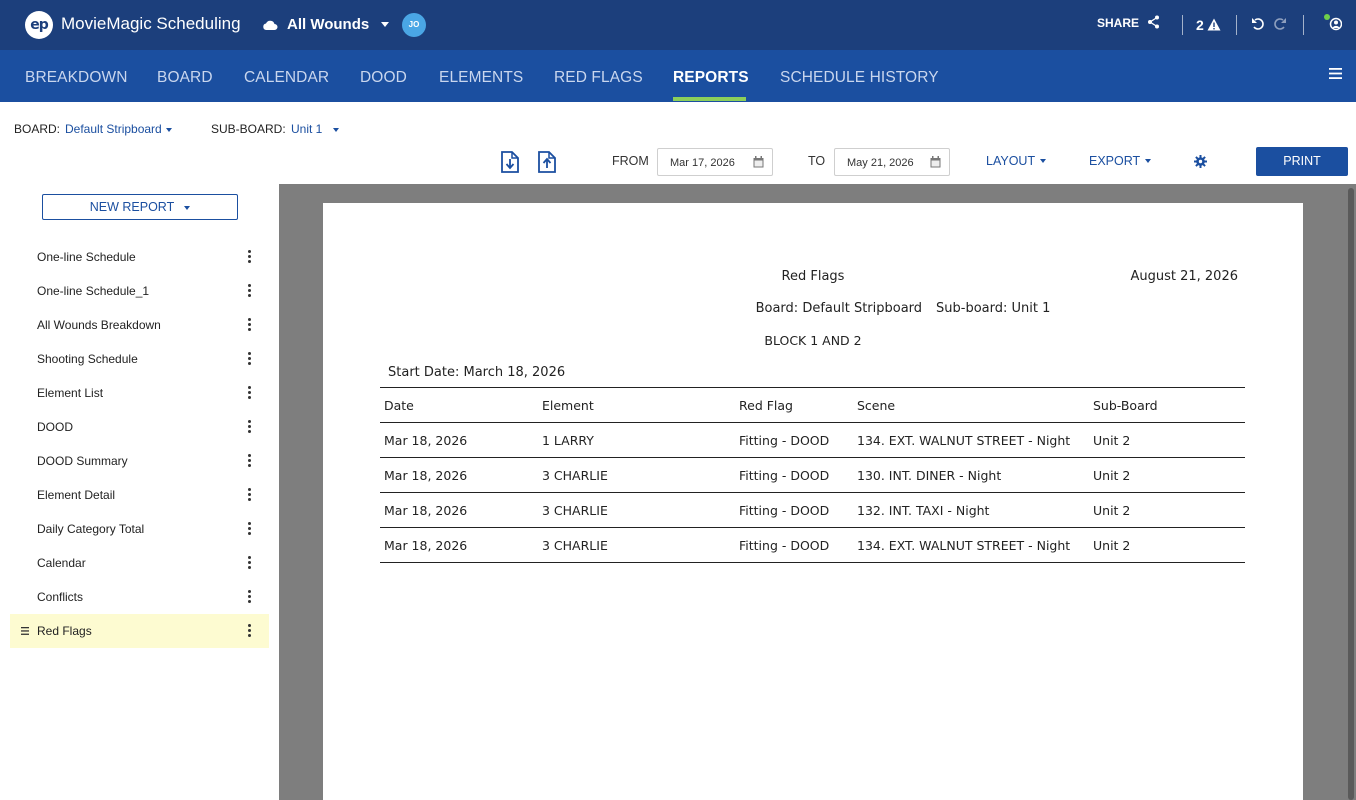 This screenshot has height=800, width=1356. What do you see at coordinates (636, 510) in the screenshot?
I see `table-cell: 3 CHARLIE` at bounding box center [636, 510].